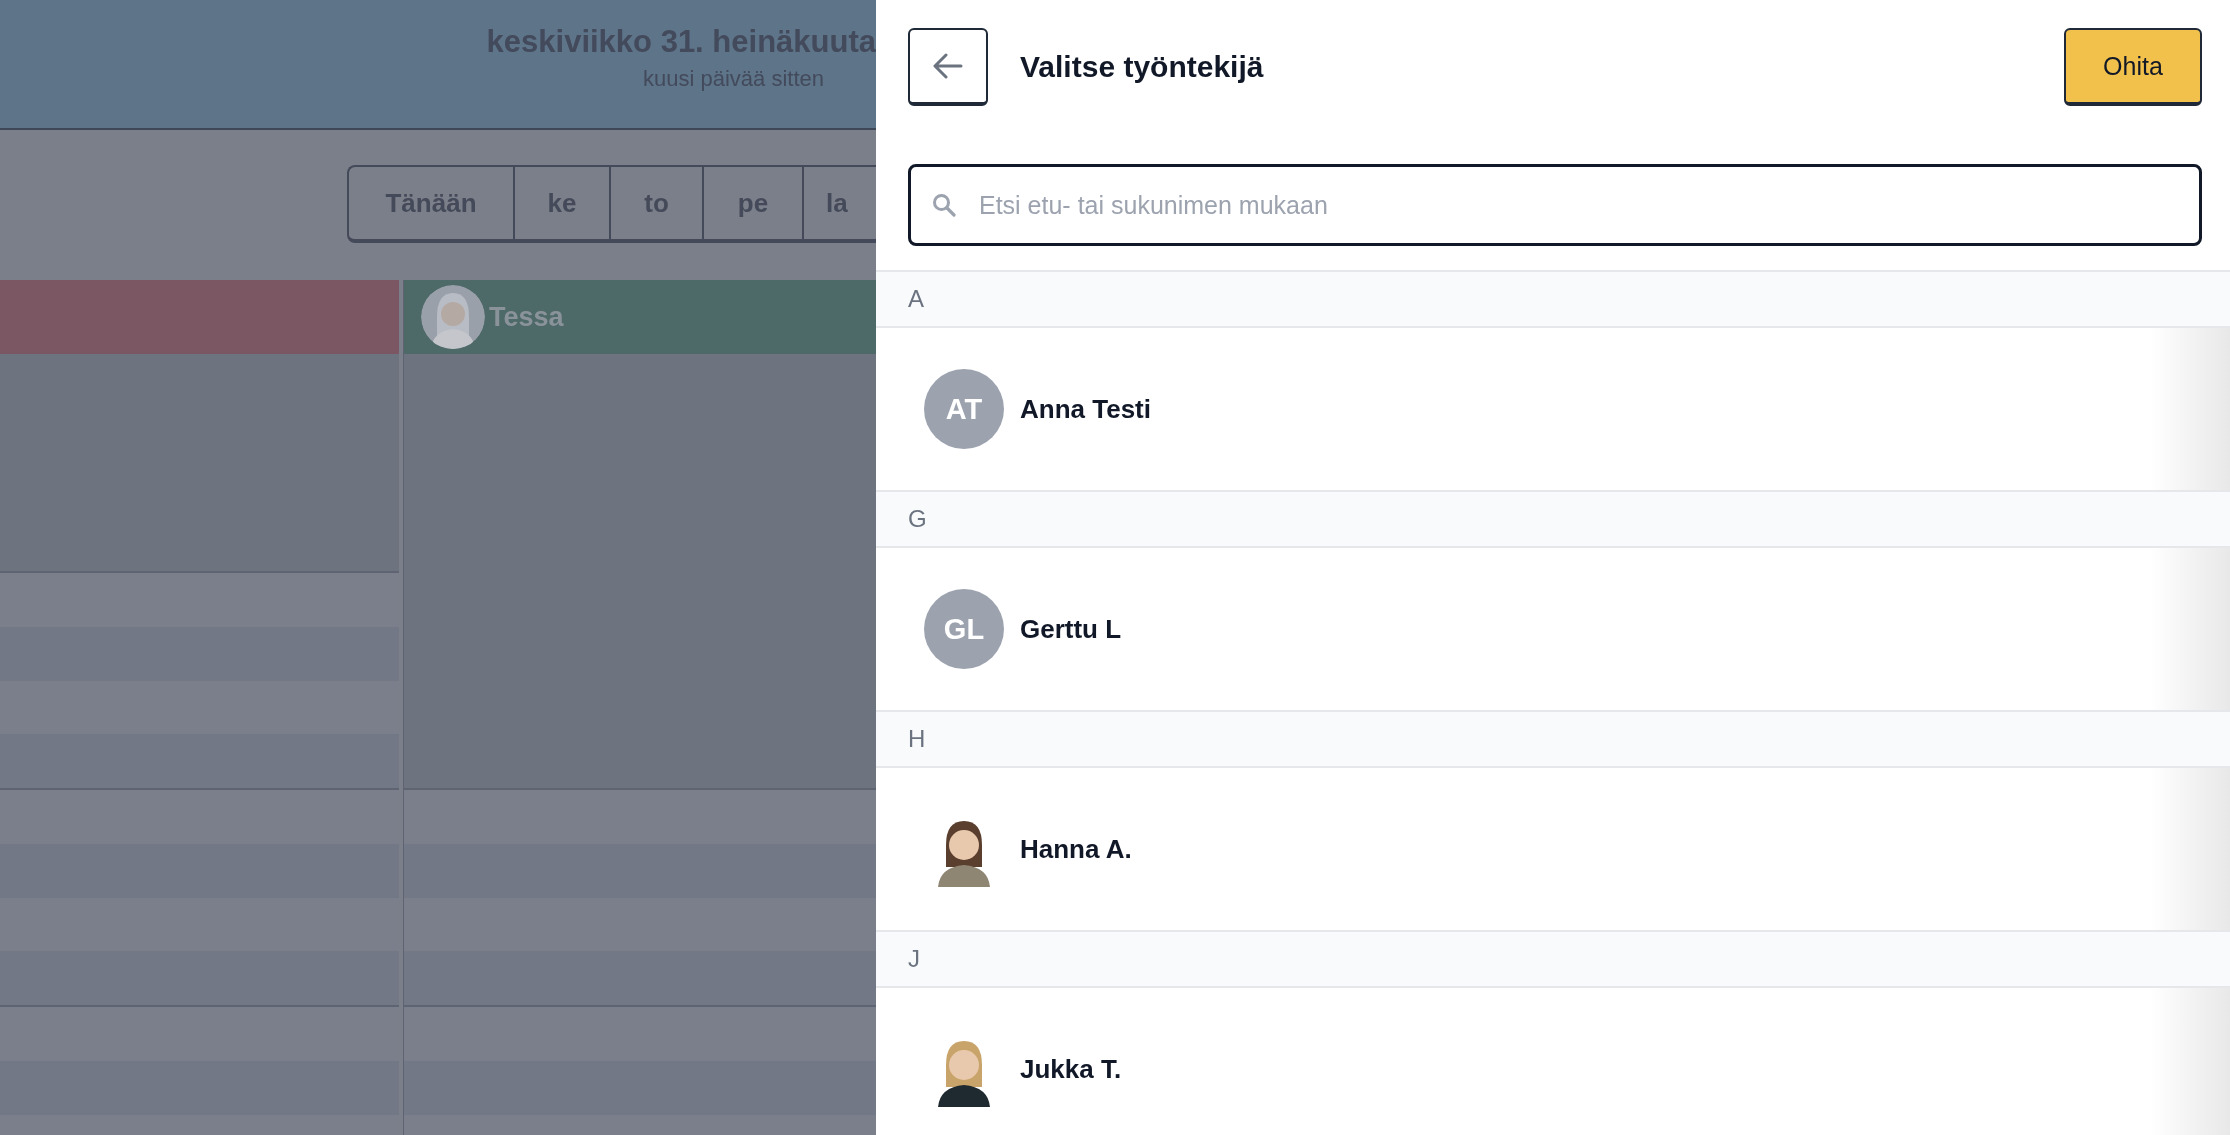  What do you see at coordinates (1076, 849) in the screenshot?
I see `employee-name: Hanna A.` at bounding box center [1076, 849].